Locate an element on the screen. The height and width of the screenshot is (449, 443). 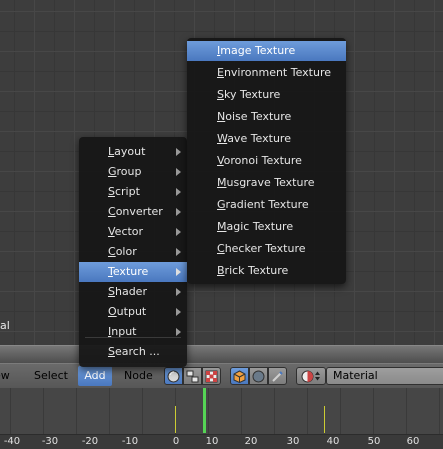
tick-label: 50 is located at coordinates (374, 441).